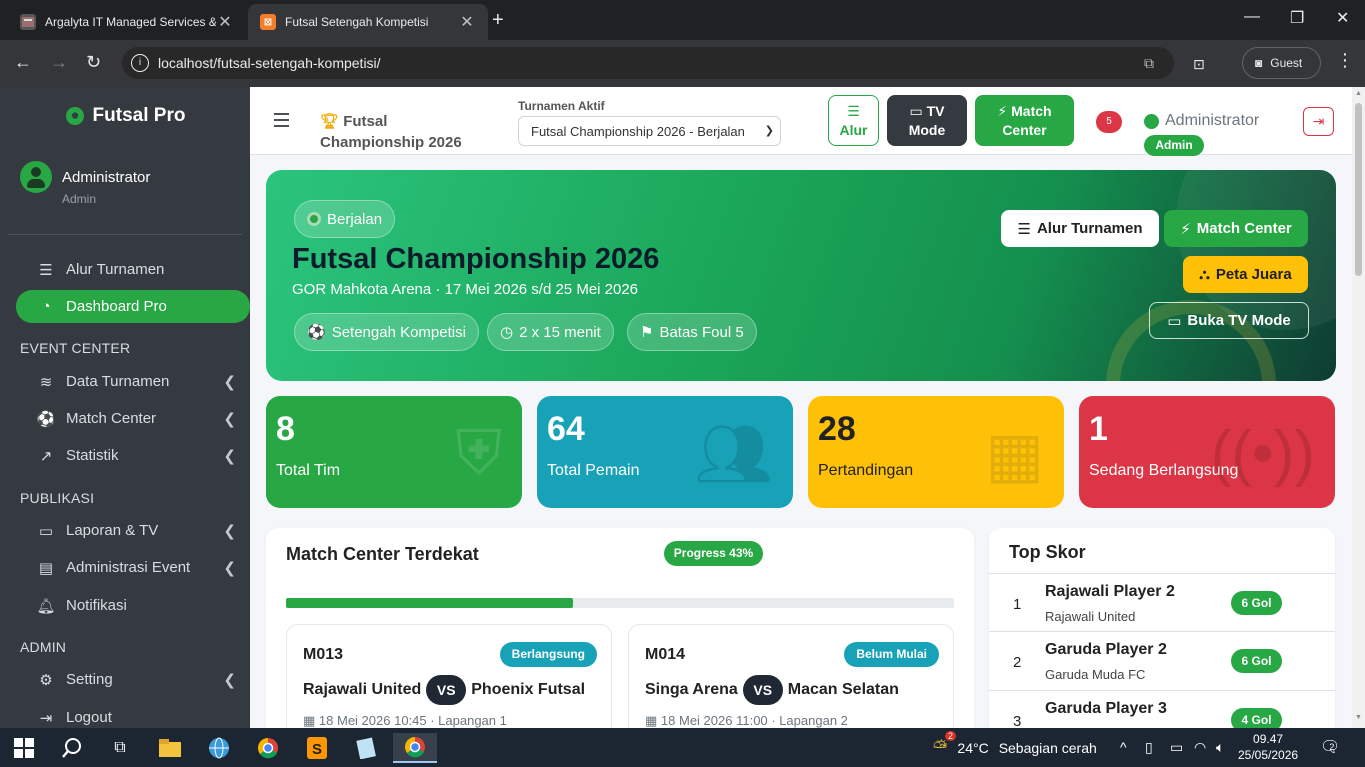 The height and width of the screenshot is (767, 1365). I want to click on admin-user: Administrator, so click(1201, 121).